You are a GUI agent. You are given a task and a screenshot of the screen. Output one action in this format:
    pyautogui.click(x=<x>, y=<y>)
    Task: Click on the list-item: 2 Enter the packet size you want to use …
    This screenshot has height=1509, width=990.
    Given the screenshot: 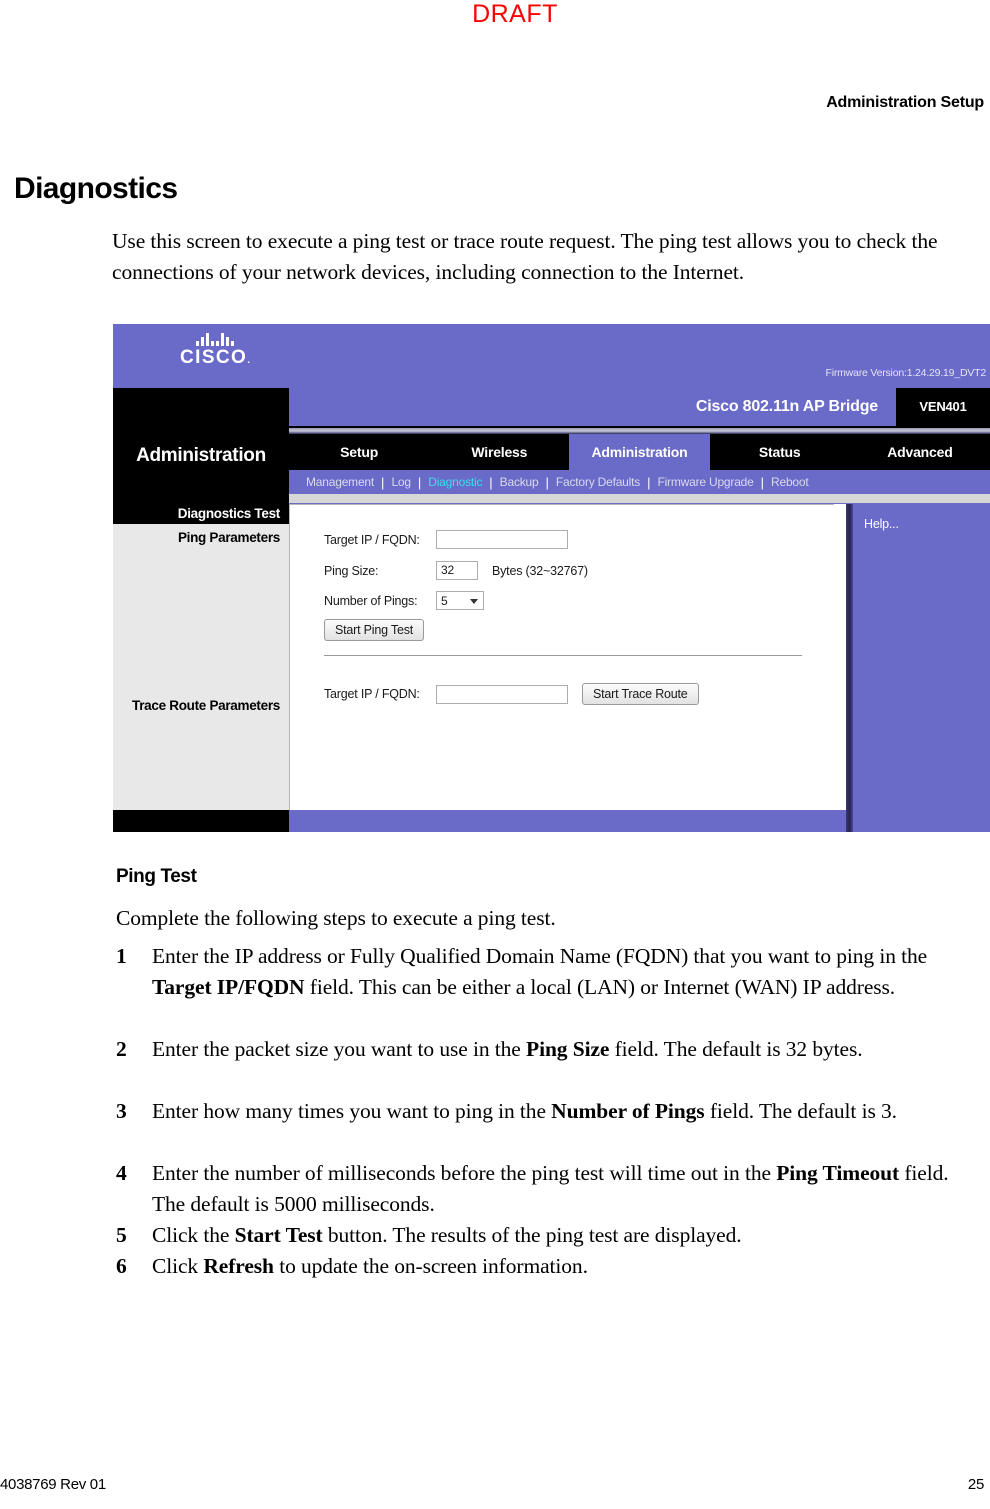 What is the action you would take?
    pyautogui.click(x=551, y=1049)
    